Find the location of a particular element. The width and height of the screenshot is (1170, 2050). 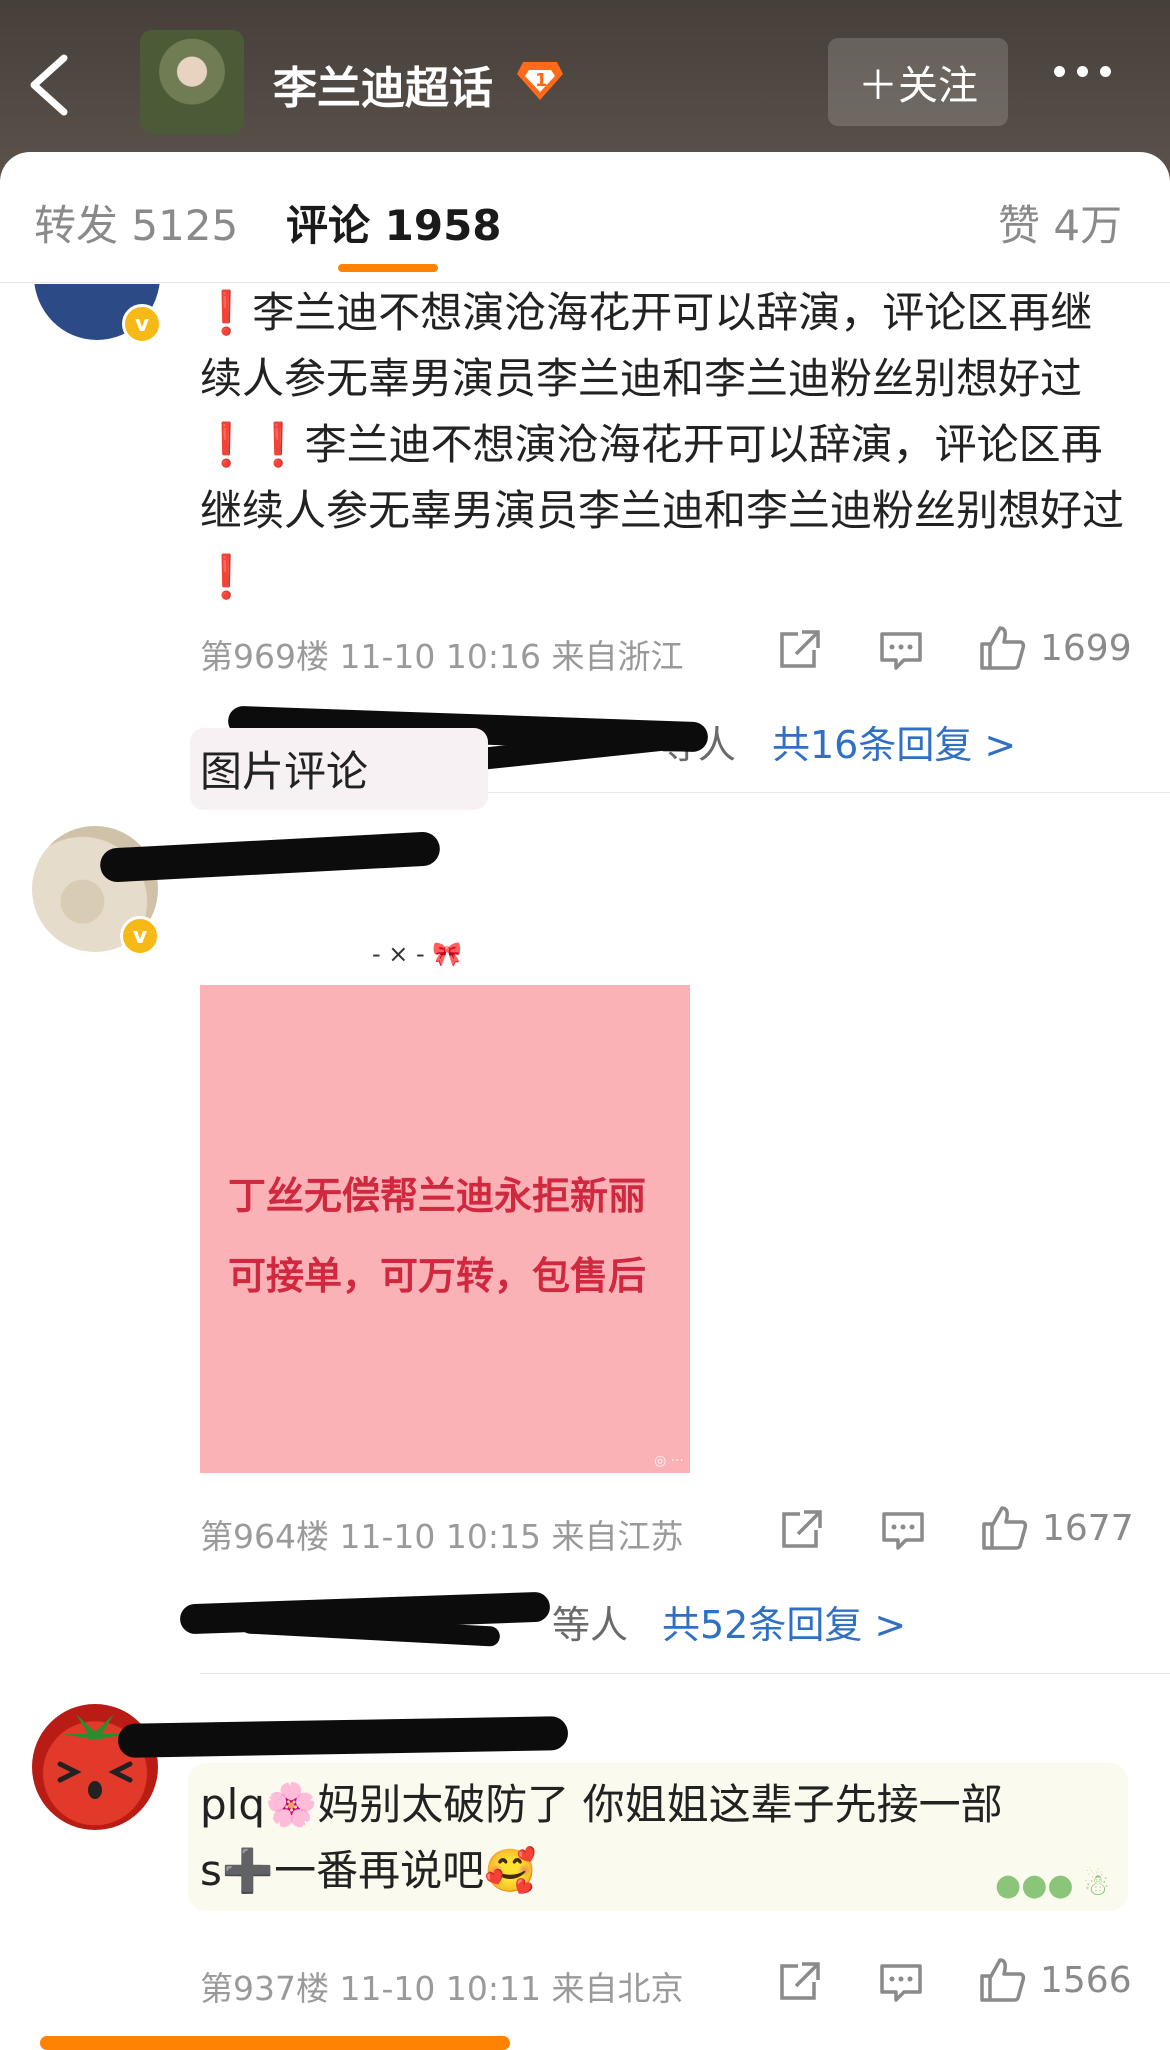

image-text-line: 可接单，可万转，包售后 is located at coordinates (437, 1276).